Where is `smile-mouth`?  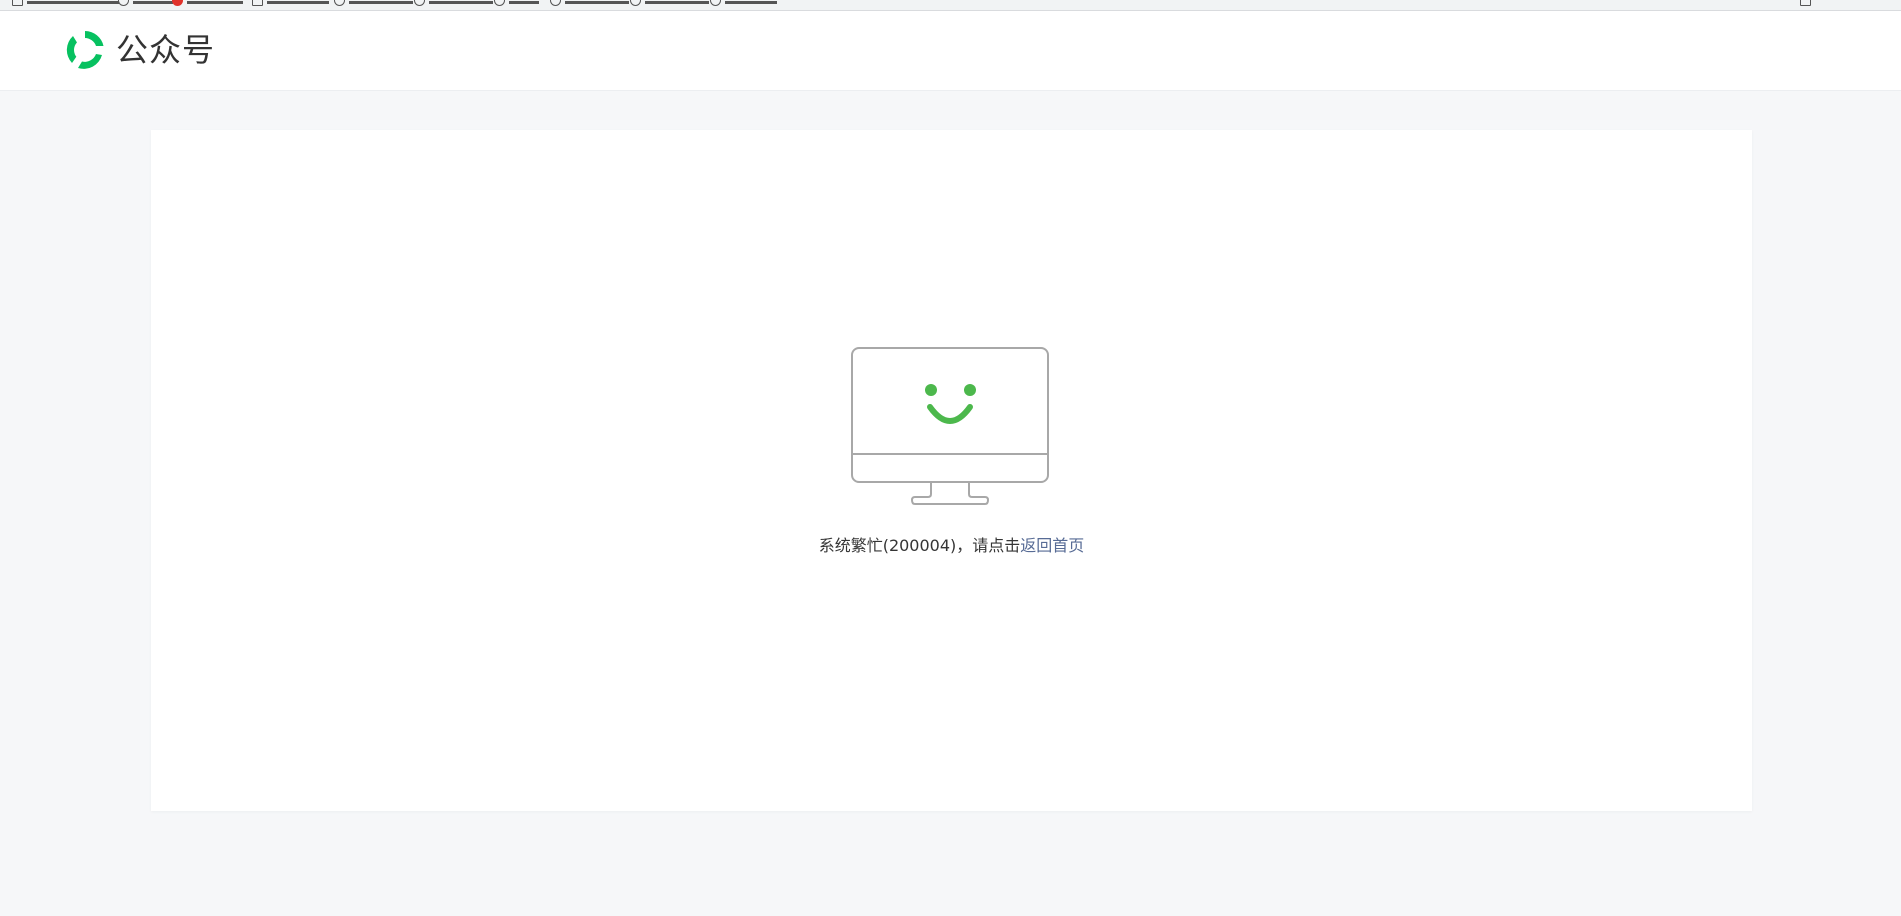
smile-mouth is located at coordinates (950, 414).